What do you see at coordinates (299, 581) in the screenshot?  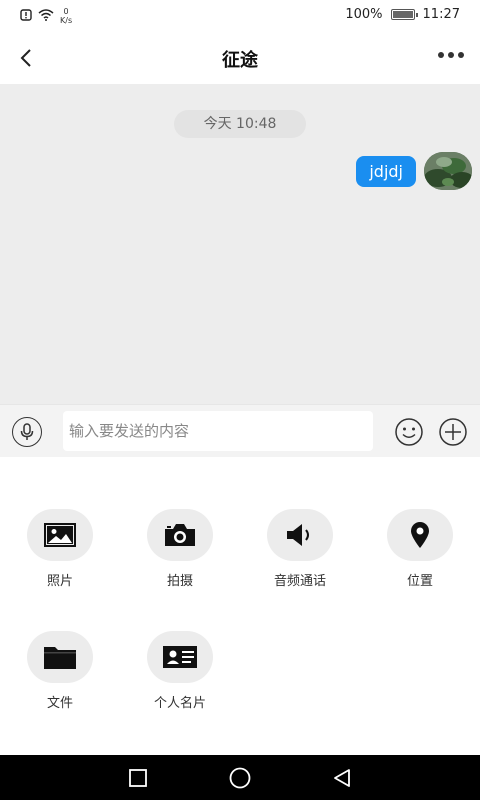 I see `tool-audio-call-label: 音频通话` at bounding box center [299, 581].